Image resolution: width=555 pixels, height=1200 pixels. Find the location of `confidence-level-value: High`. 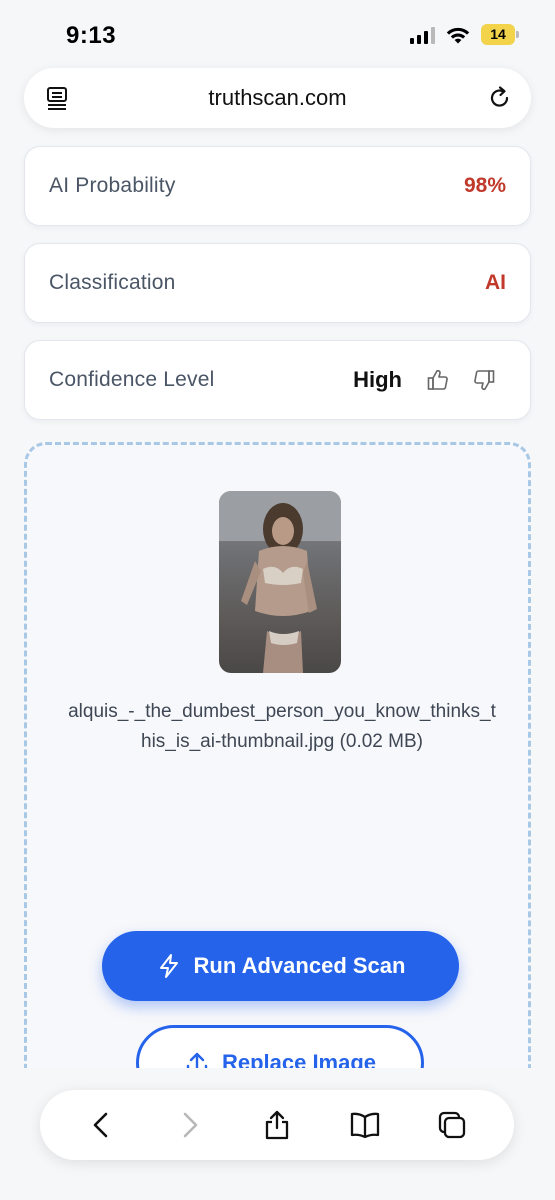

confidence-level-value: High is located at coordinates (377, 379).